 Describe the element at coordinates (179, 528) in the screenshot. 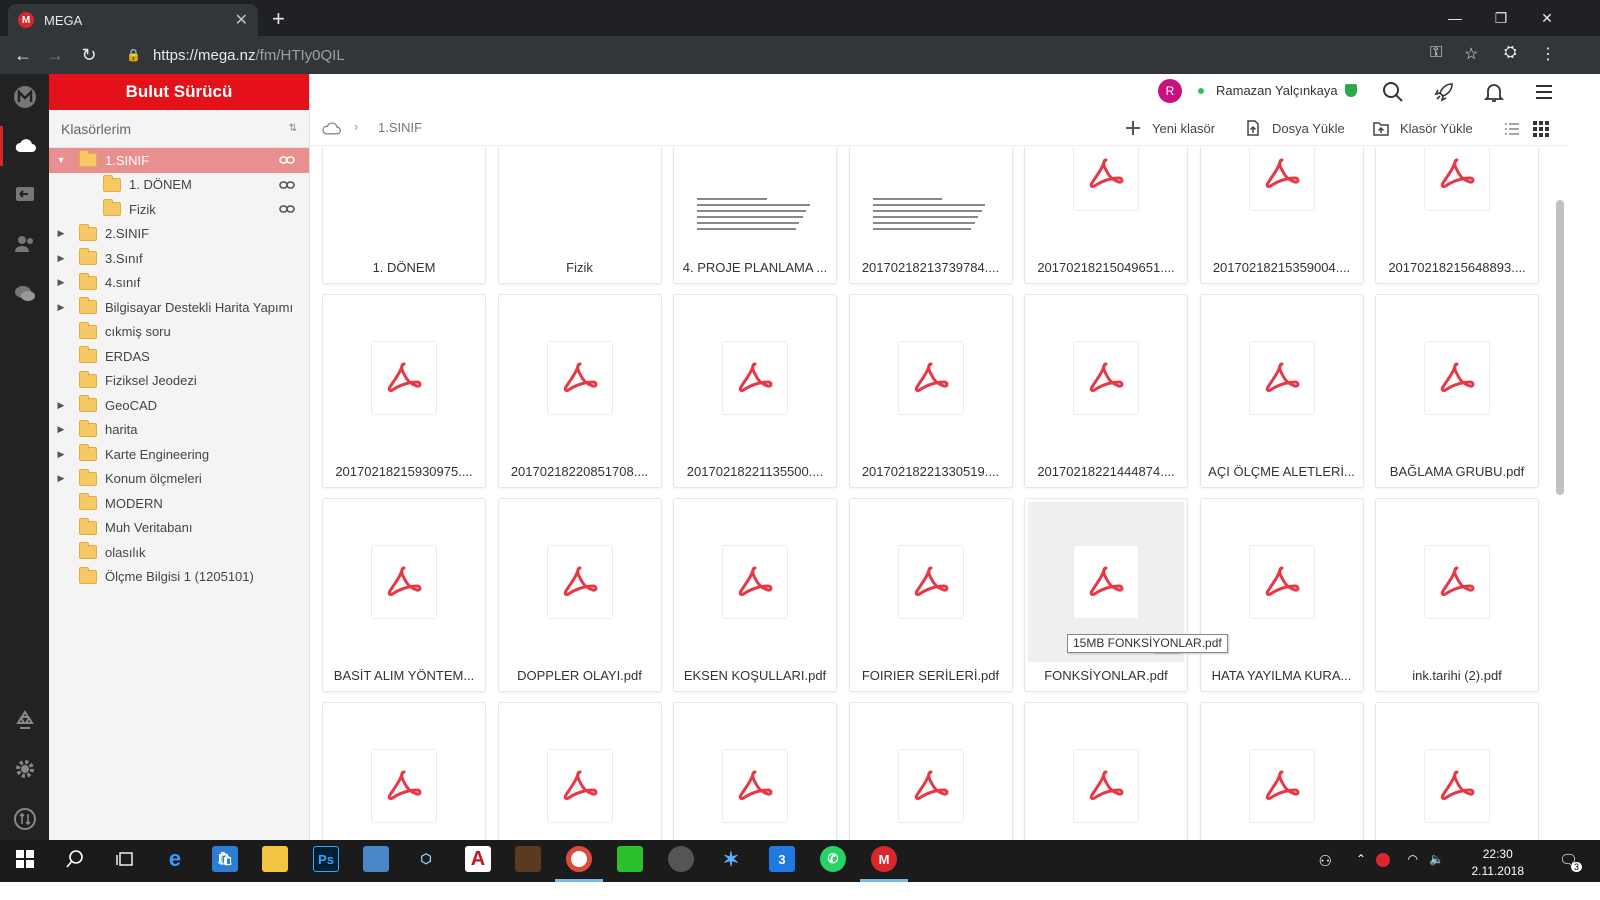

I see `tree-item: Muh Veritabanı` at that location.